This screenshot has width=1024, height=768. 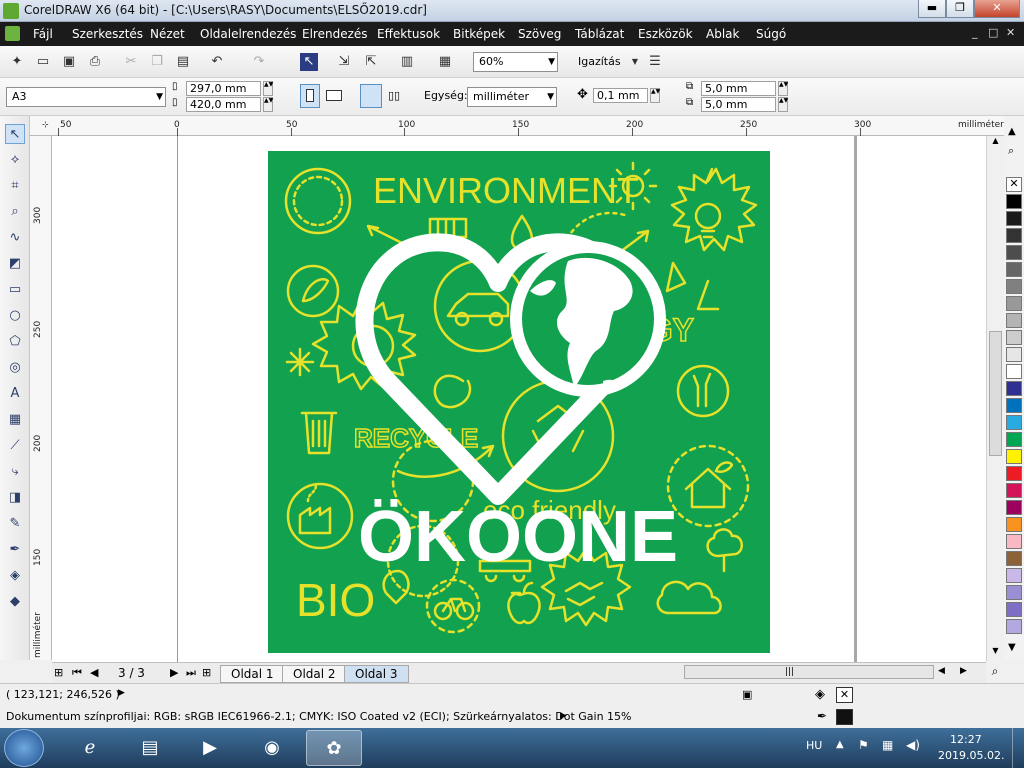 I want to click on show-desktop-button, so click(x=1018, y=748).